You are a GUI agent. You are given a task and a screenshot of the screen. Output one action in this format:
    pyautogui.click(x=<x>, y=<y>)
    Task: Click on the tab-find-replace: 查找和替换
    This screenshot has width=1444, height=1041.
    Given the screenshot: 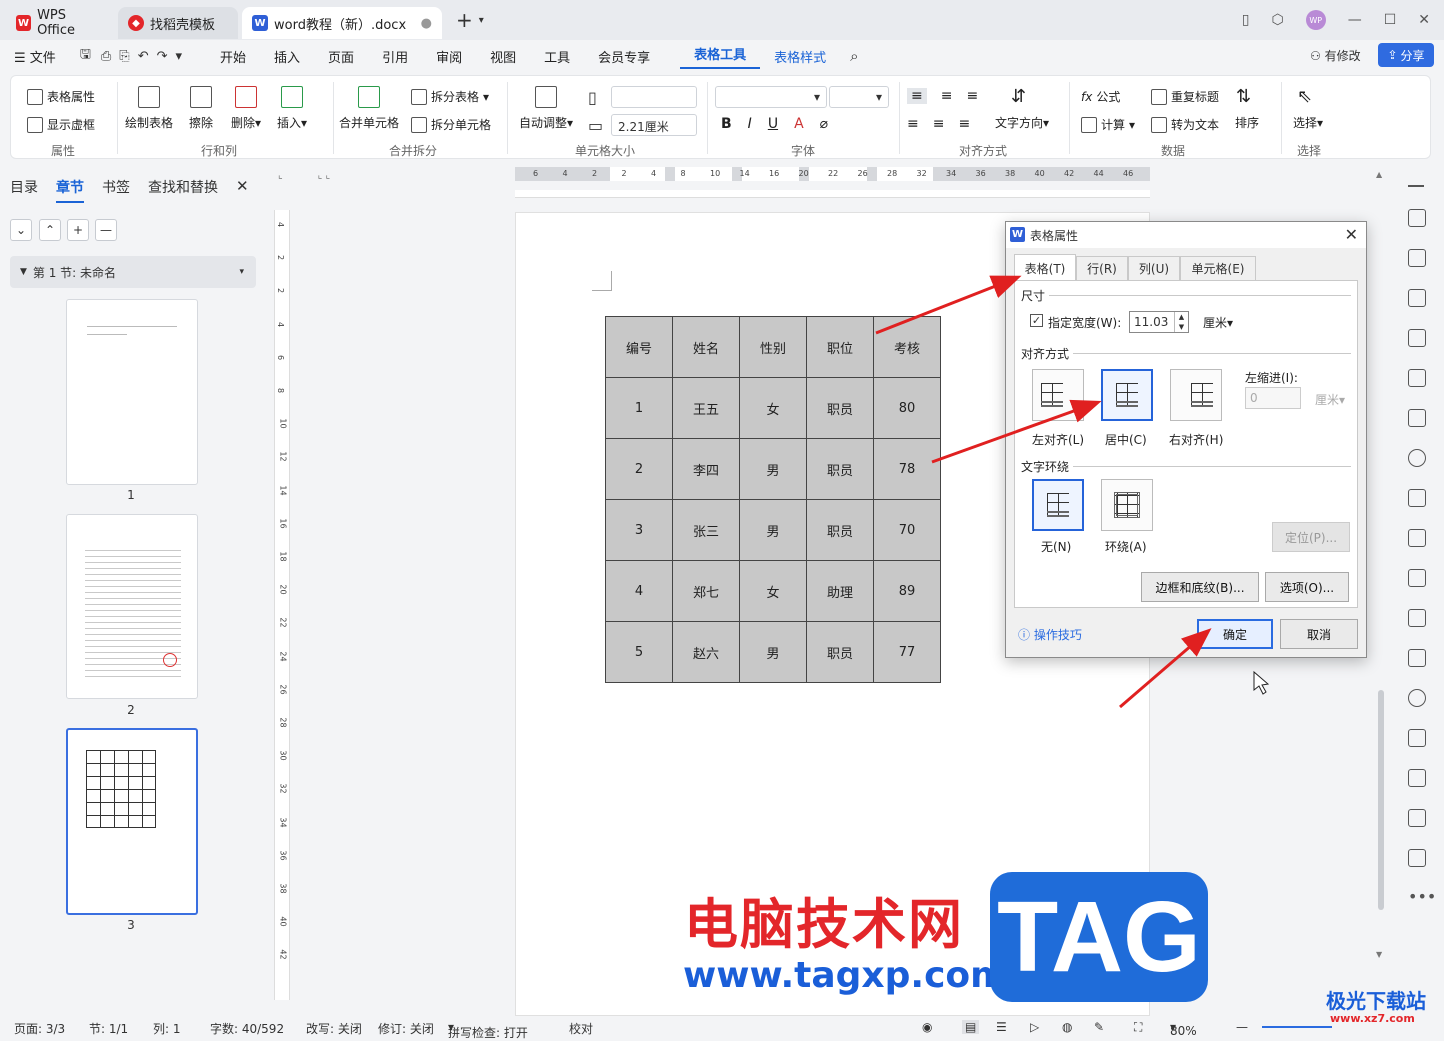 What is the action you would take?
    pyautogui.click(x=183, y=190)
    